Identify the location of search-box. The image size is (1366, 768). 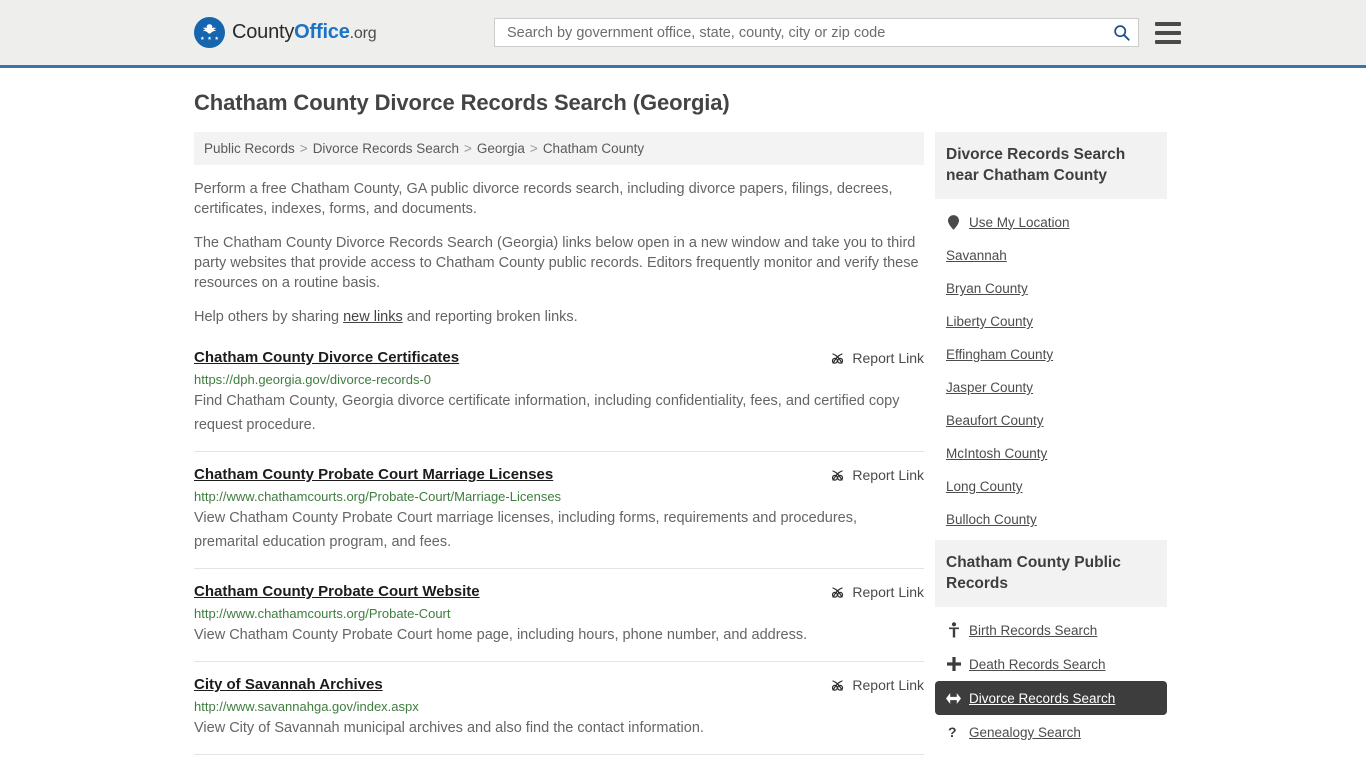
(816, 32).